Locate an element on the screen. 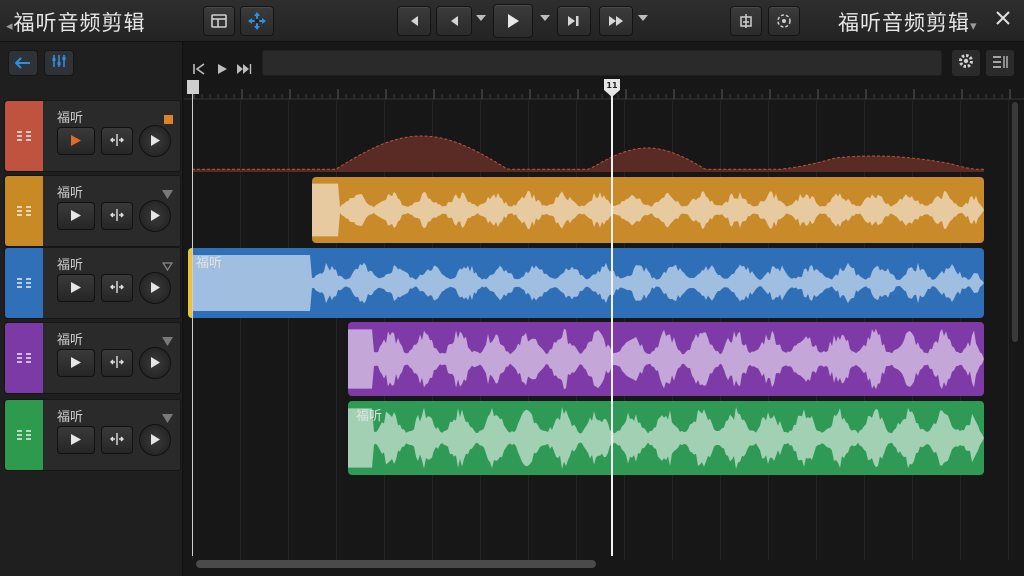  skip-back-icon is located at coordinates (414, 21).